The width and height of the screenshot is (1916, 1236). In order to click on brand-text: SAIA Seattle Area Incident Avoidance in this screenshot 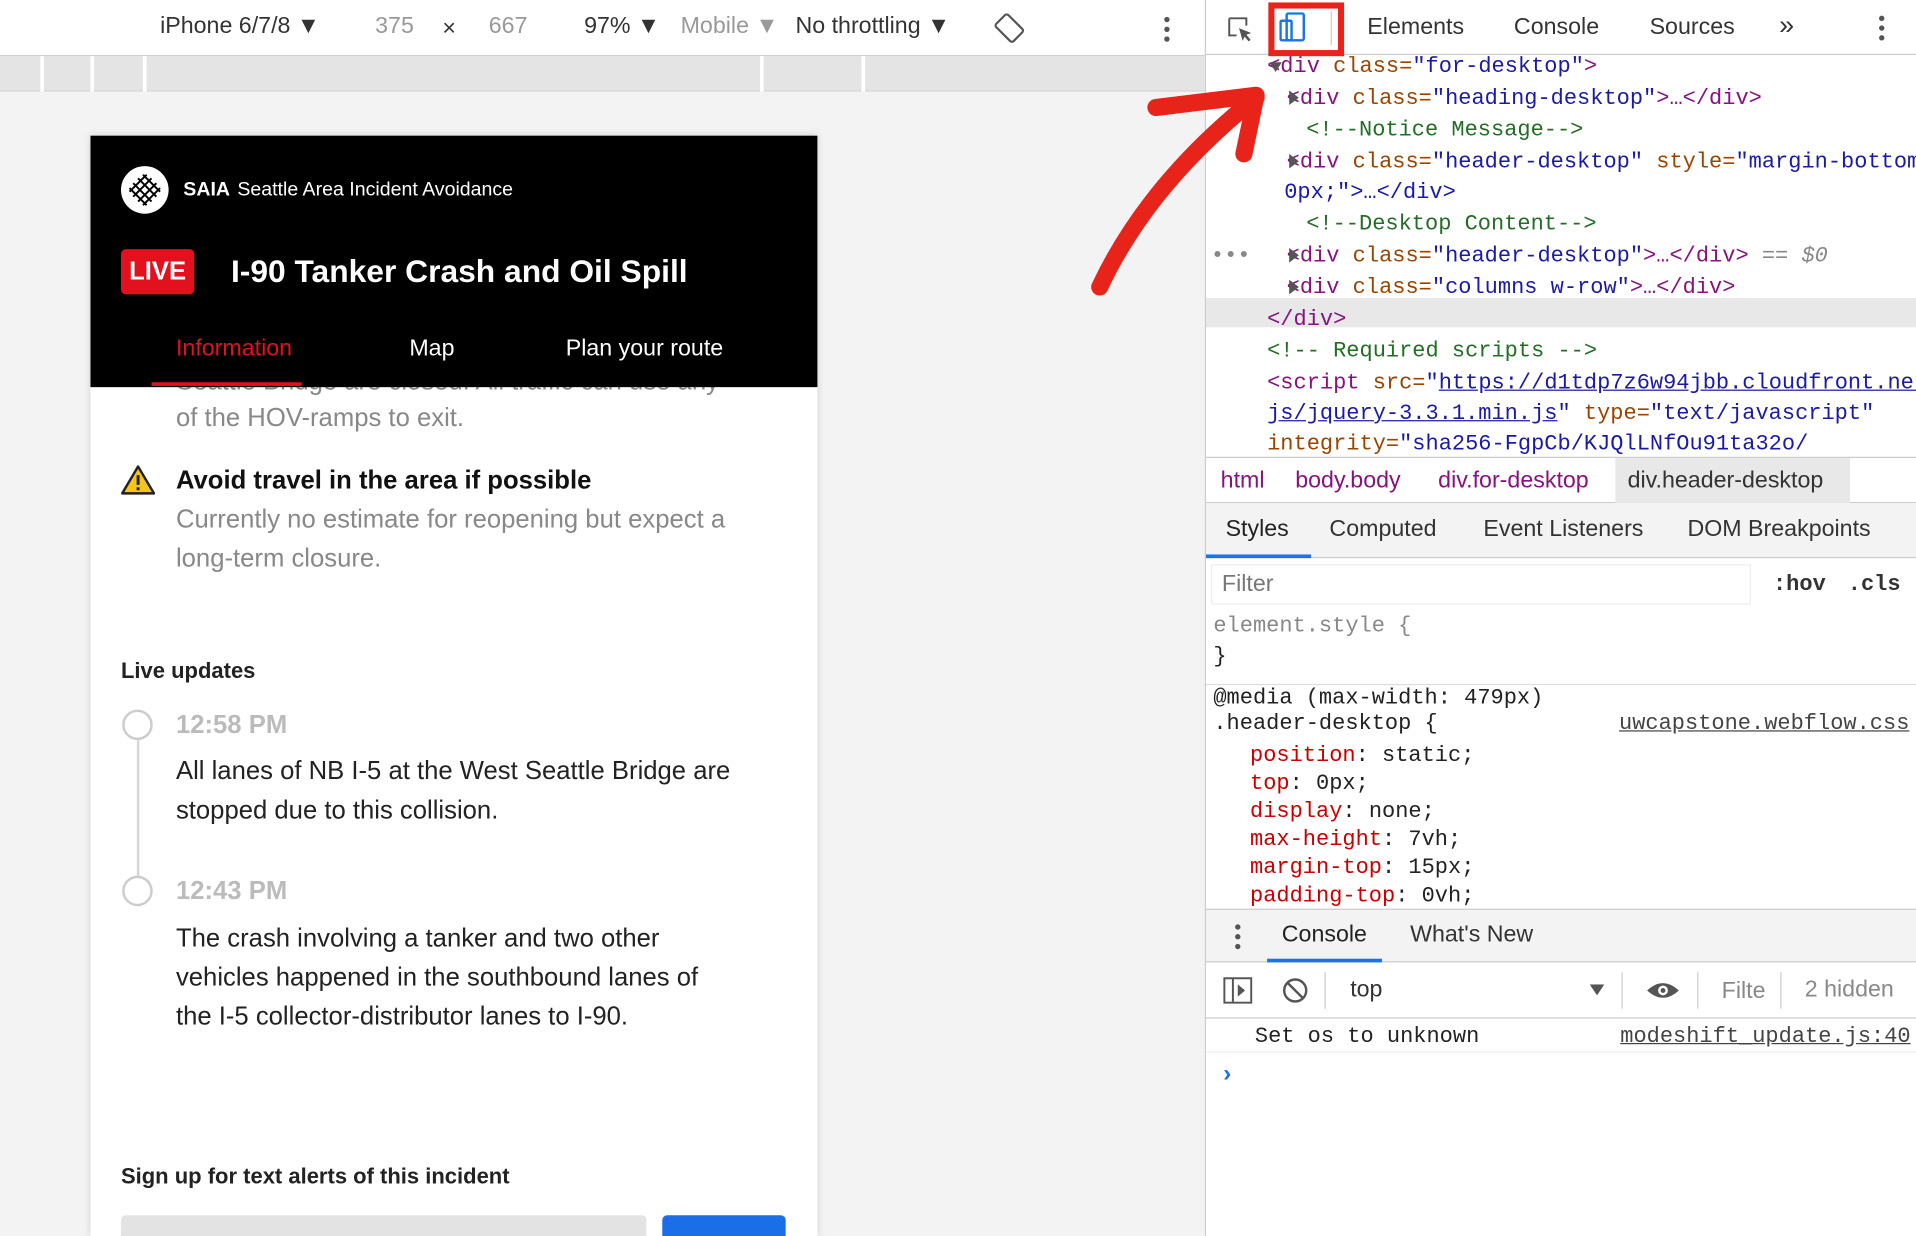, I will do `click(348, 191)`.